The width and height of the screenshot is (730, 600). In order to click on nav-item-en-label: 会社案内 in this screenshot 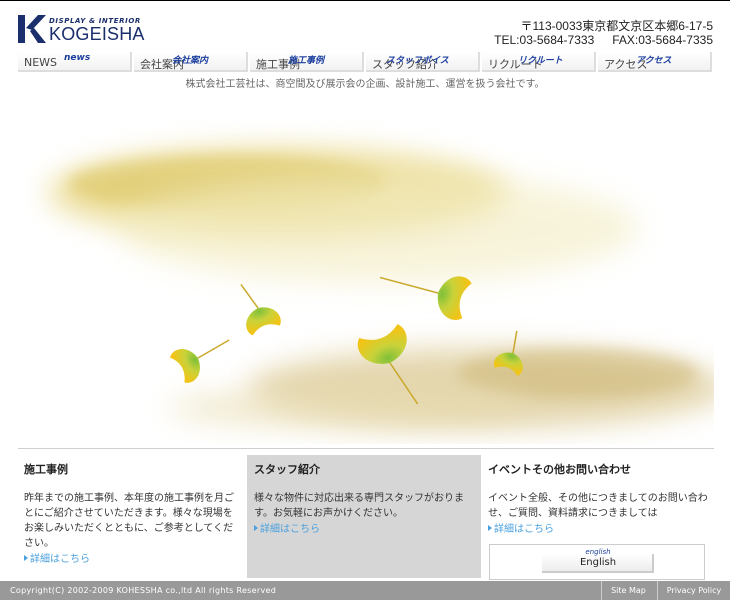, I will do `click(190, 61)`.